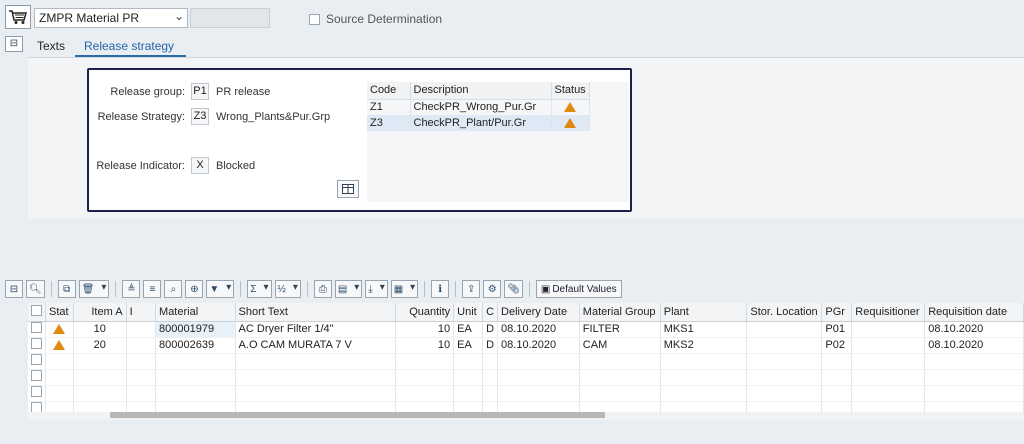 Image resolution: width=1024 pixels, height=444 pixels. I want to click on attachment-button: 📎︎, so click(513, 289).